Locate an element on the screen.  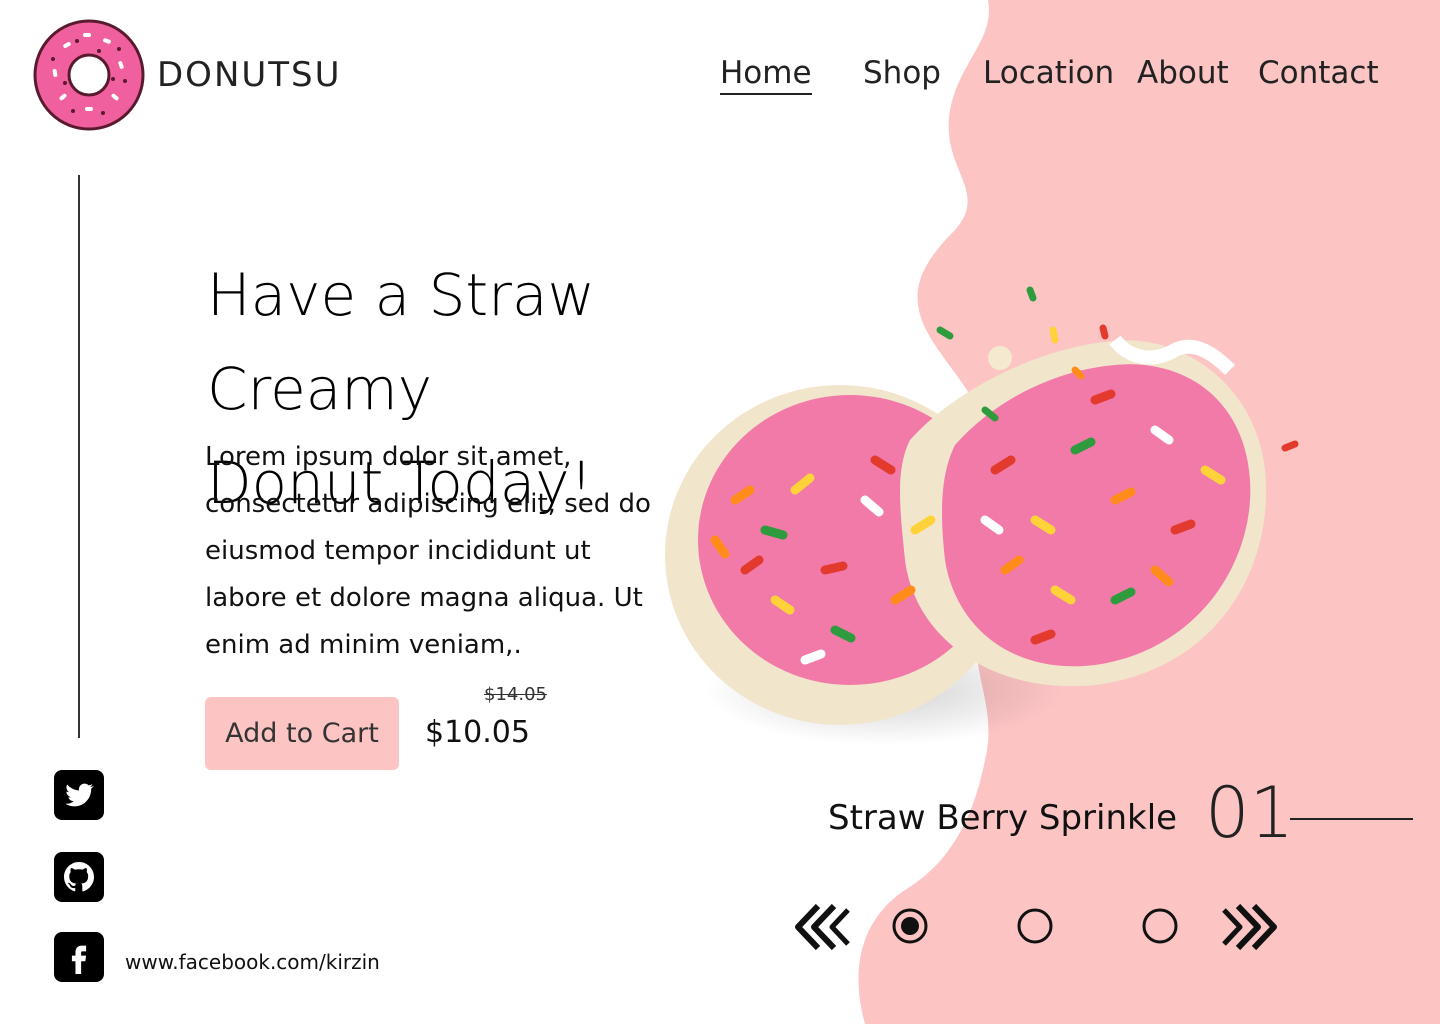
current-price: $10.05 is located at coordinates (477, 732).